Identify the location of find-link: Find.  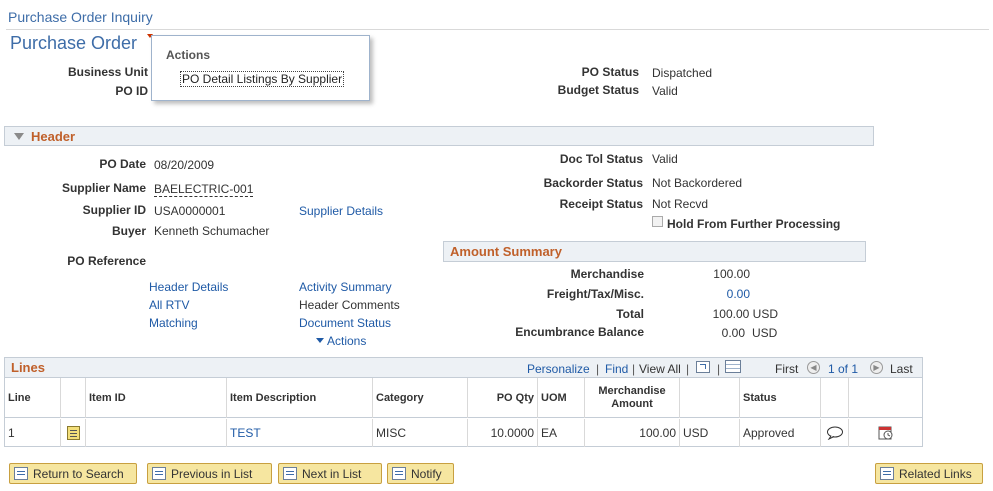
(616, 369).